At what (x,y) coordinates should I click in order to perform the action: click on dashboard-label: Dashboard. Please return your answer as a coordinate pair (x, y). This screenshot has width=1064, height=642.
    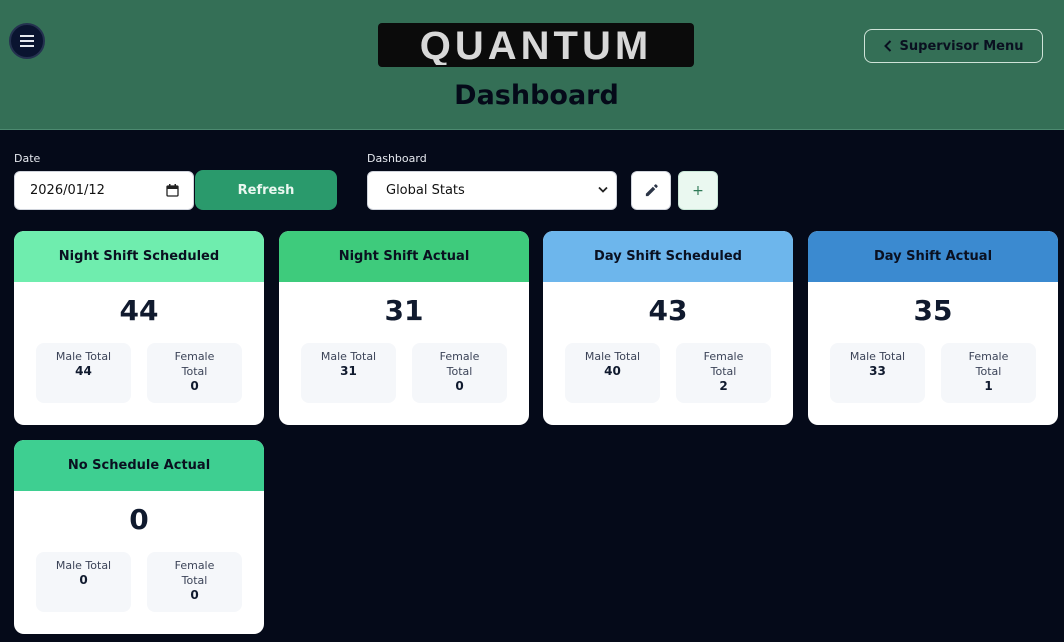
    Looking at the image, I should click on (397, 158).